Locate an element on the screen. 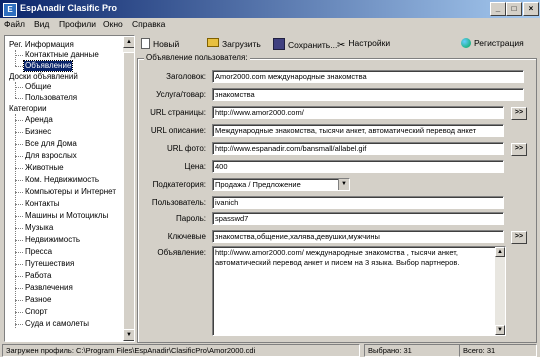 This screenshot has height=357, width=540. url-label: URL страницы: is located at coordinates (178, 112).